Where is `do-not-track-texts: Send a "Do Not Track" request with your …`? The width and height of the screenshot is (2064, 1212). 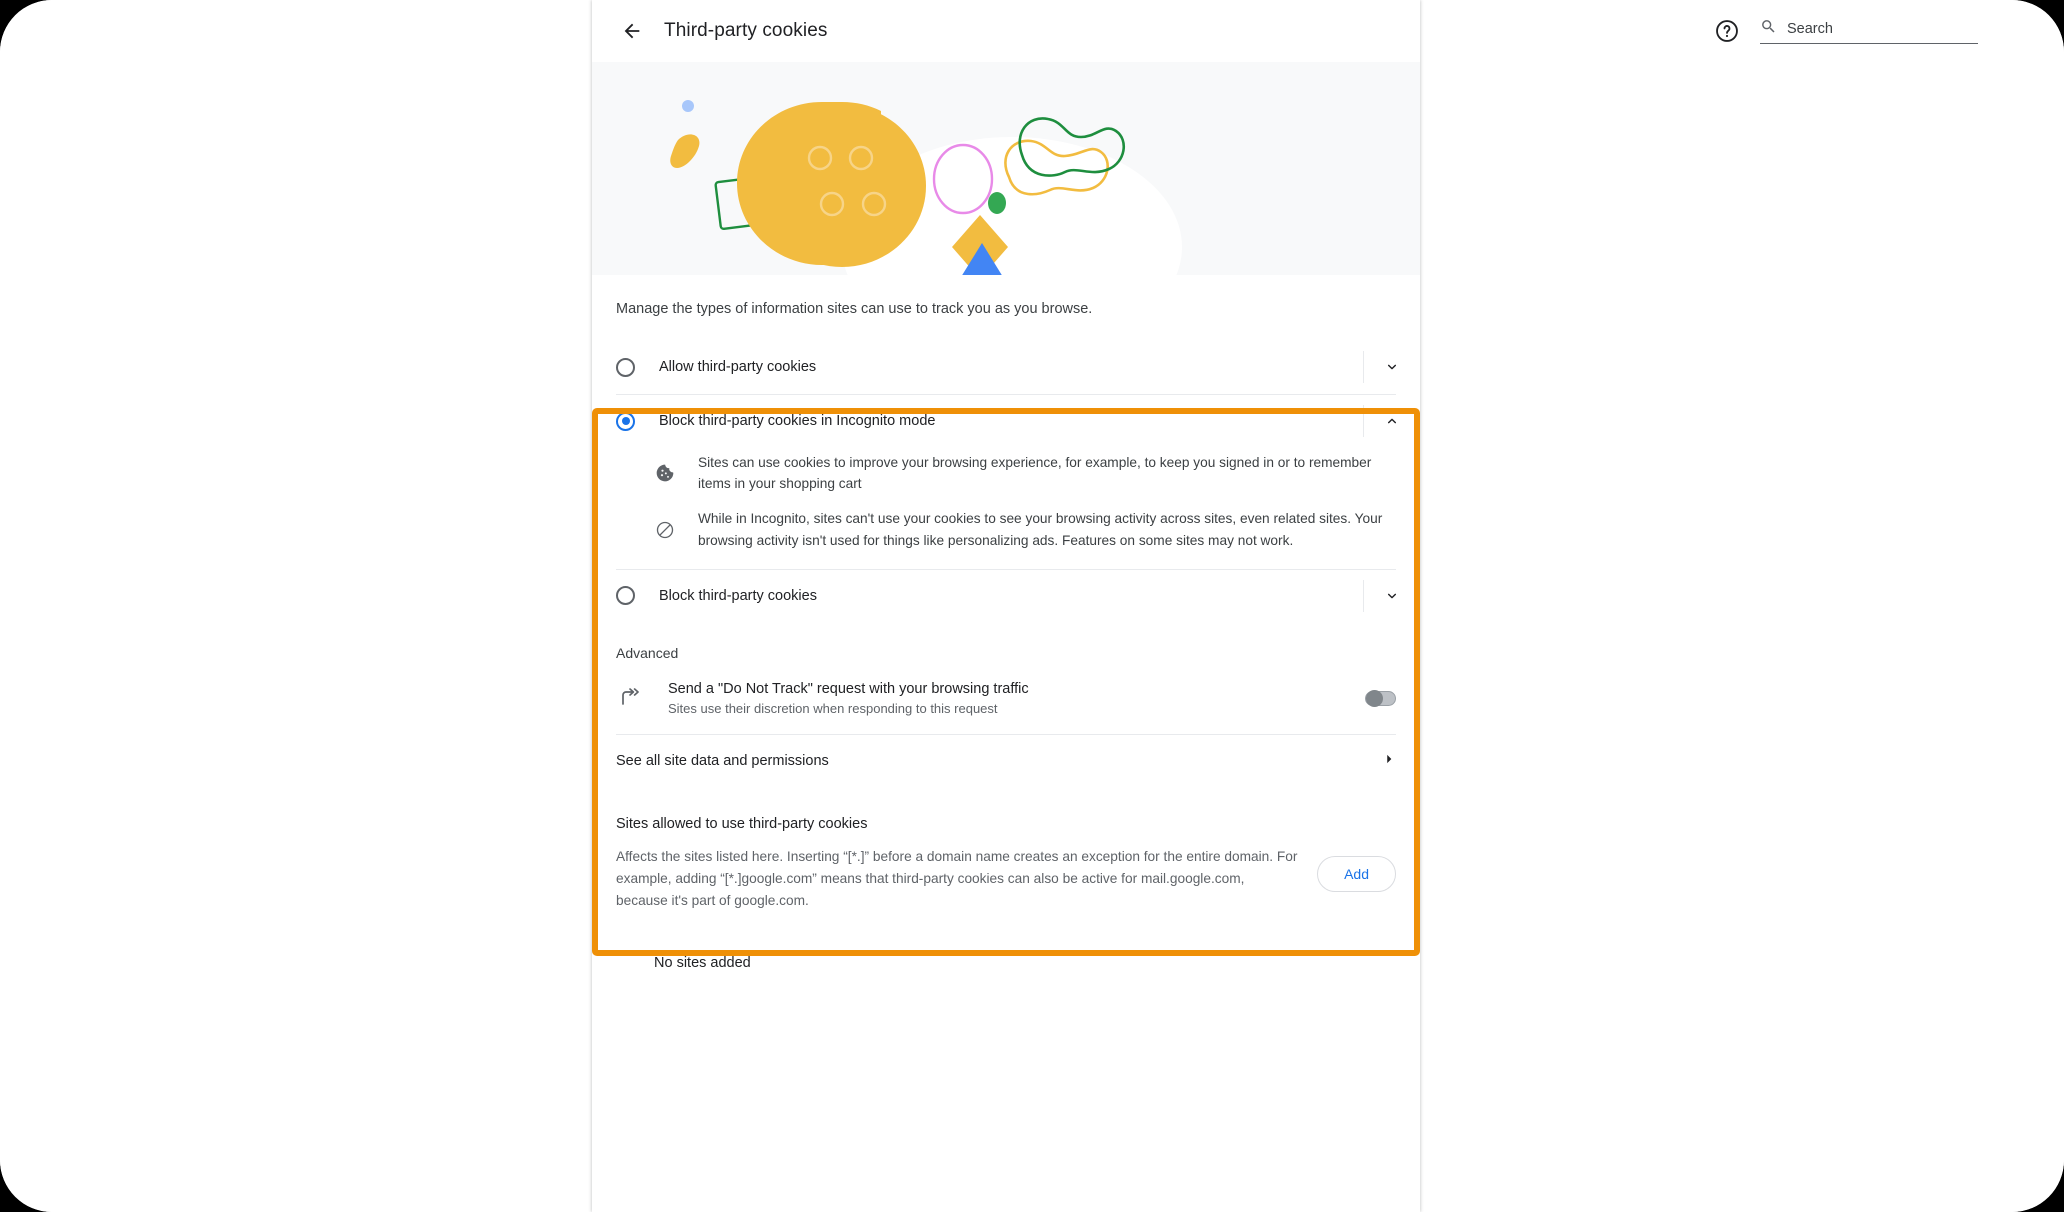
do-not-track-texts: Send a "Do Not Track" request with your … is located at coordinates (1016, 698).